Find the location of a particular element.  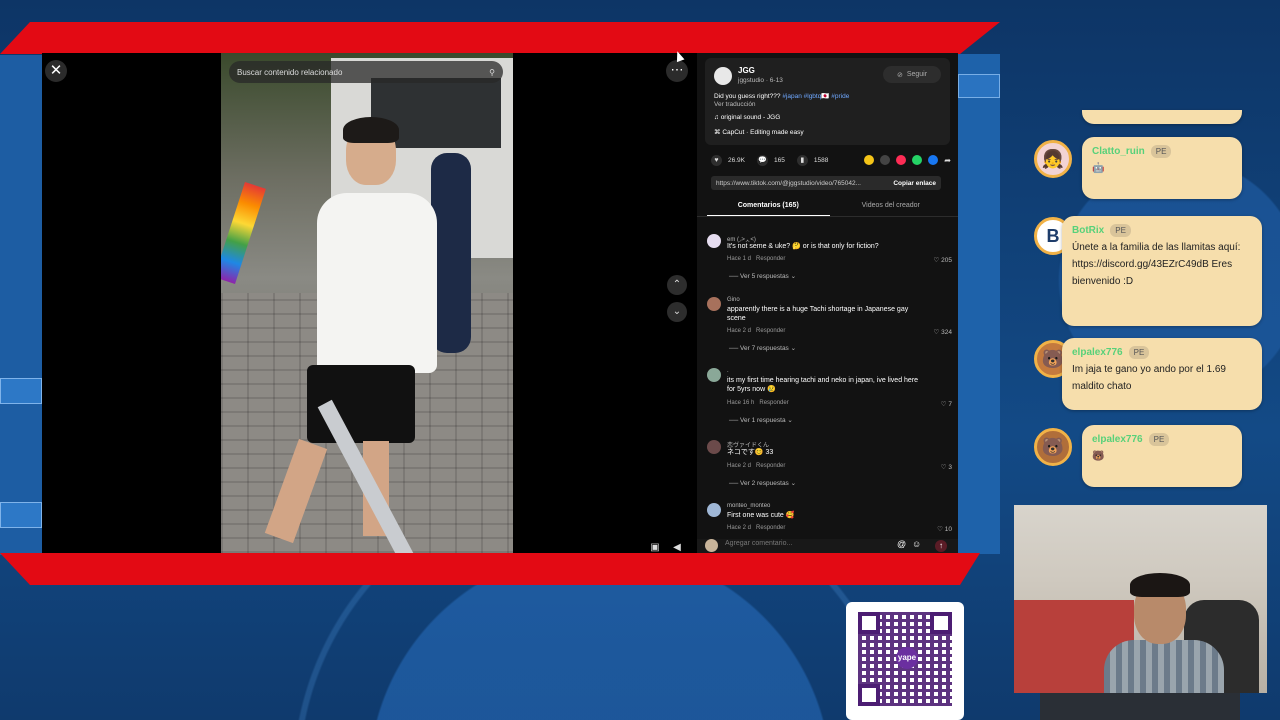

chat-avatar: 🐻 is located at coordinates (1053, 447).